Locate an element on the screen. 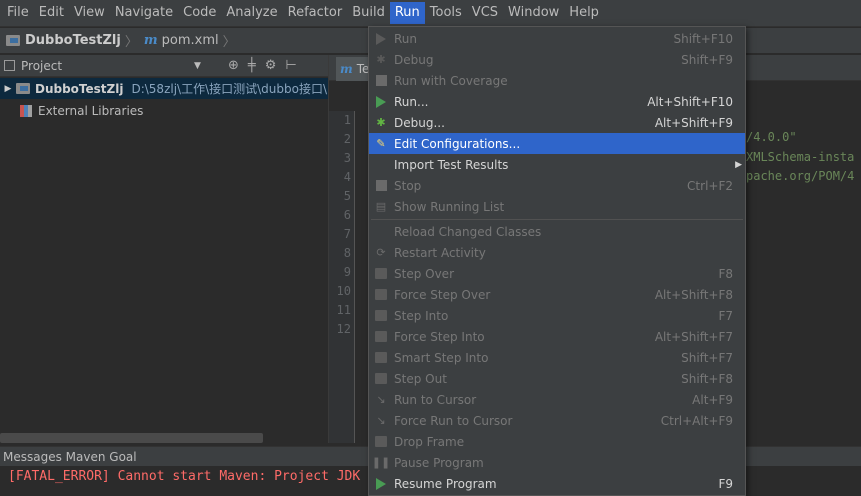 The height and width of the screenshot is (496, 861). menu-item-force-step-into: Force Step Into Alt+Shift+F7 is located at coordinates (557, 336).